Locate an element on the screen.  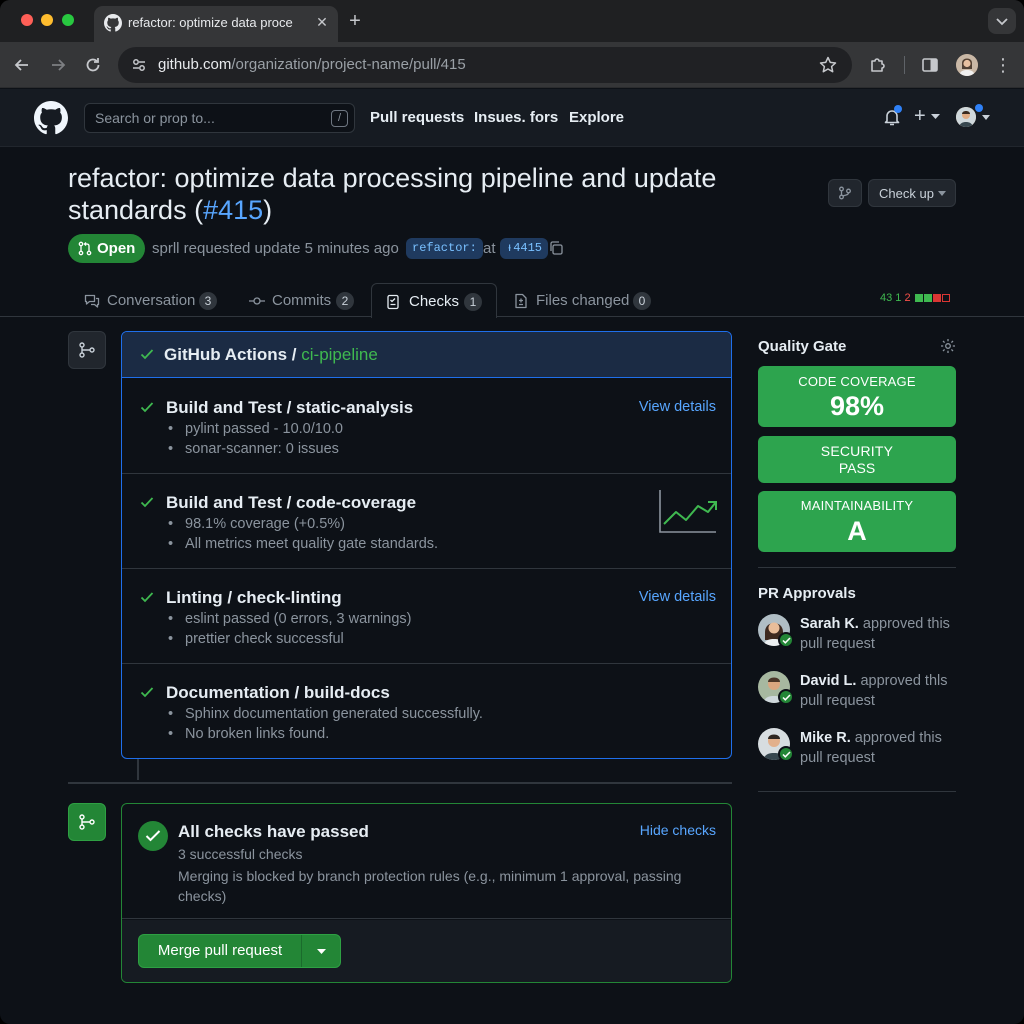
tile-value: PASS is located at coordinates (857, 468).